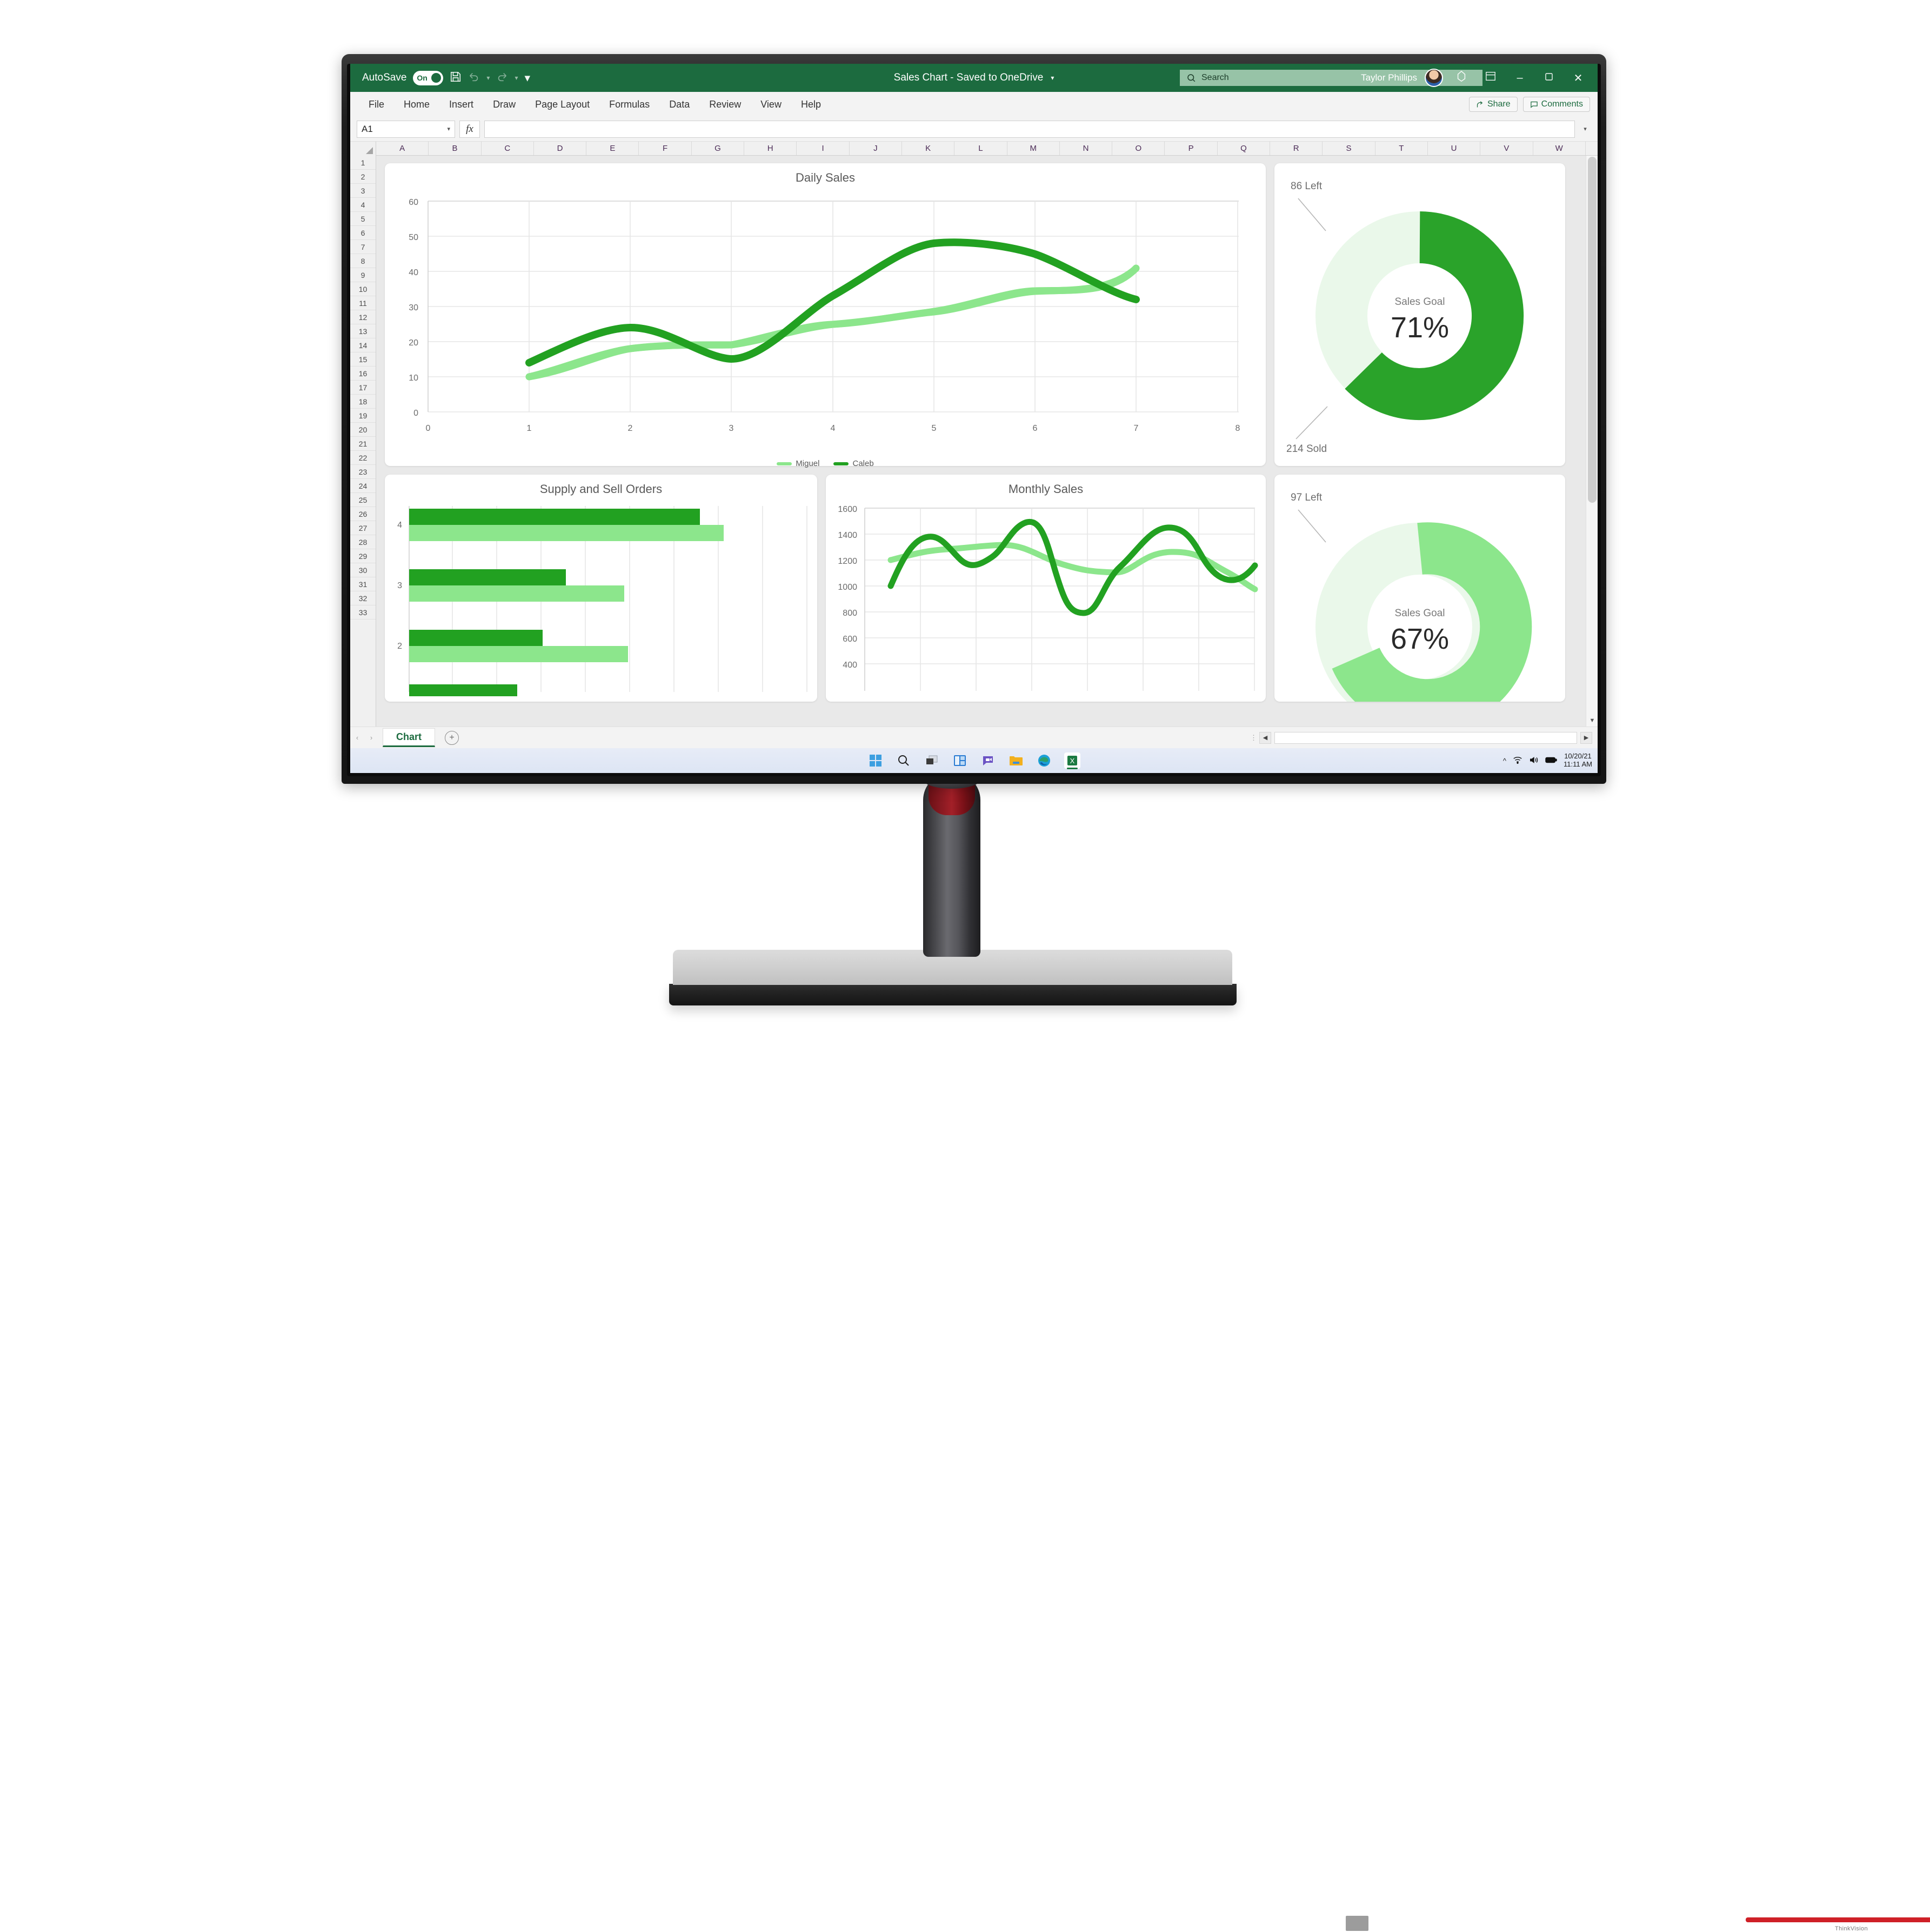  What do you see at coordinates (928, 148) in the screenshot?
I see `column-header-k: K` at bounding box center [928, 148].